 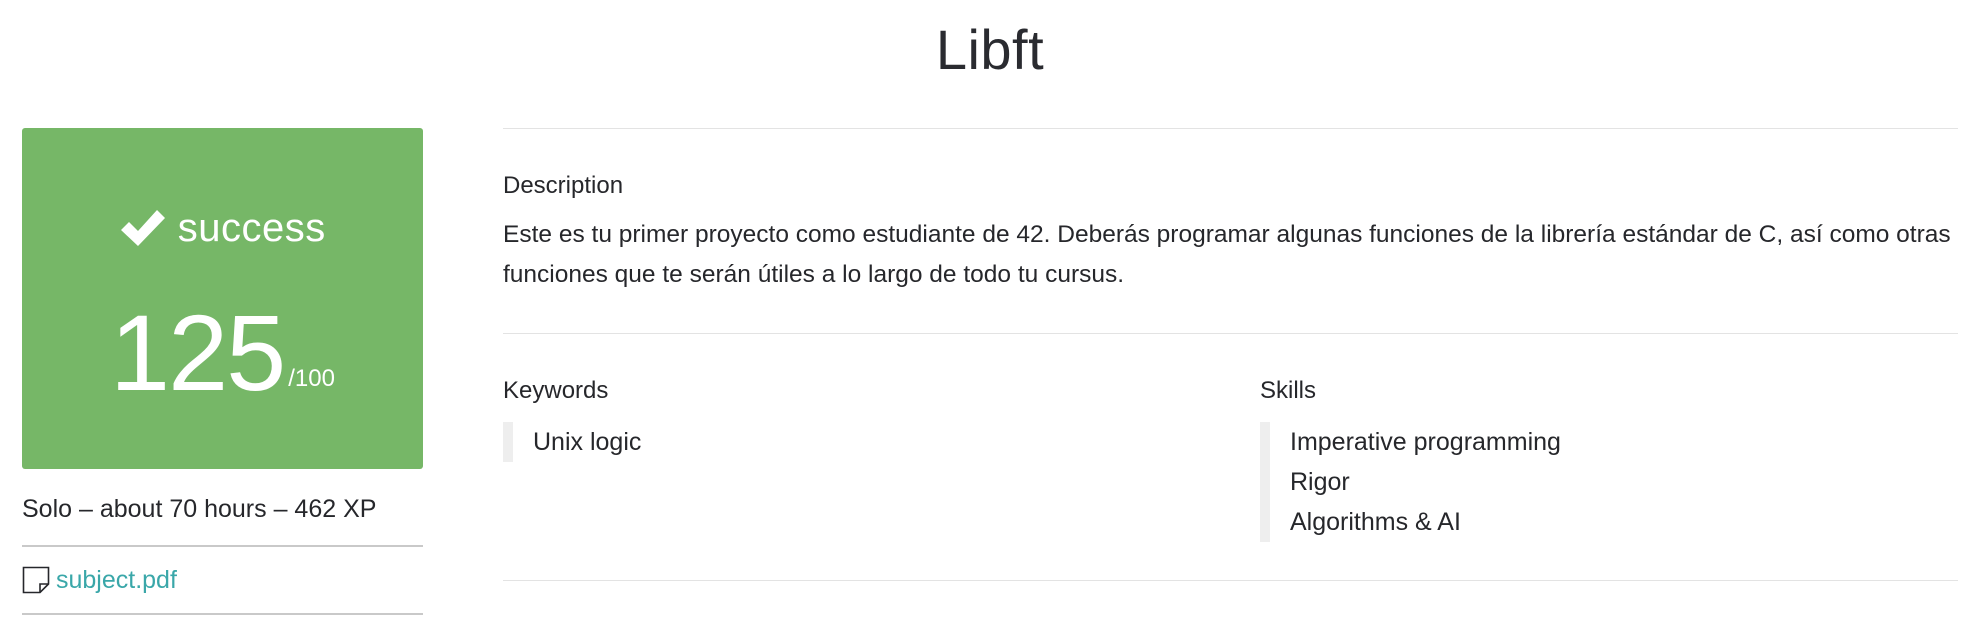 What do you see at coordinates (143, 228) in the screenshot?
I see `check-icon` at bounding box center [143, 228].